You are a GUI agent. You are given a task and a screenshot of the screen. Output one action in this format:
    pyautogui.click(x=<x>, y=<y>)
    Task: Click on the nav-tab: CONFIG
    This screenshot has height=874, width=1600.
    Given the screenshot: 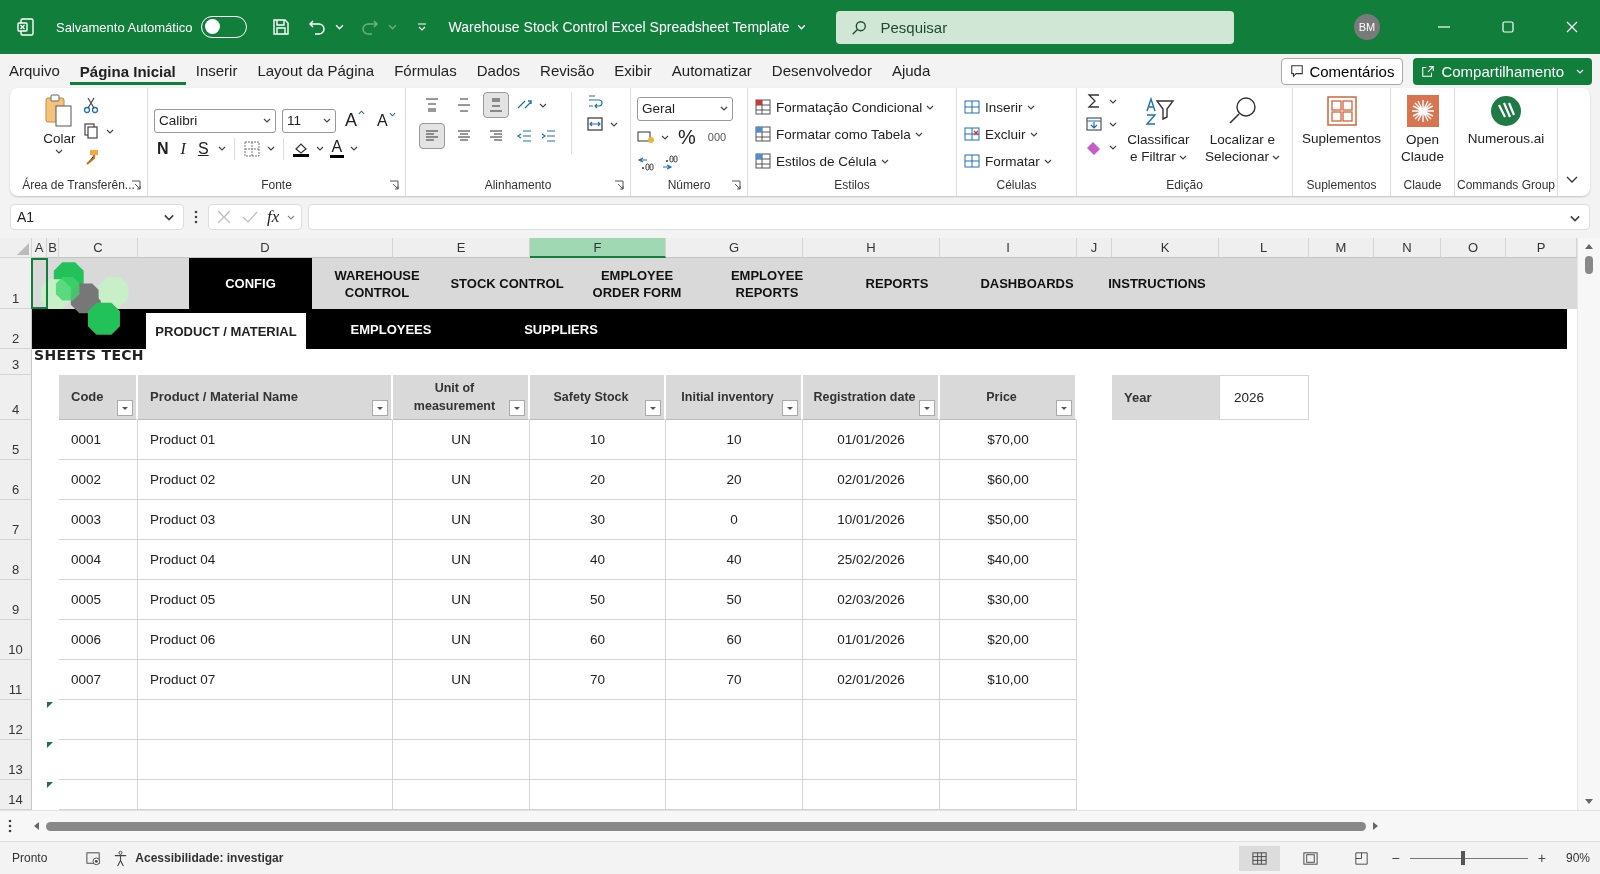 What is the action you would take?
    pyautogui.click(x=250, y=283)
    